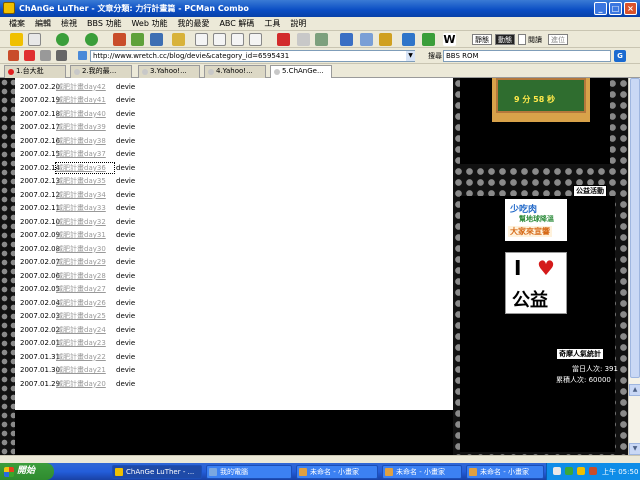  I want to click on menu-abc-decode: ABC 解碼, so click(236, 23).